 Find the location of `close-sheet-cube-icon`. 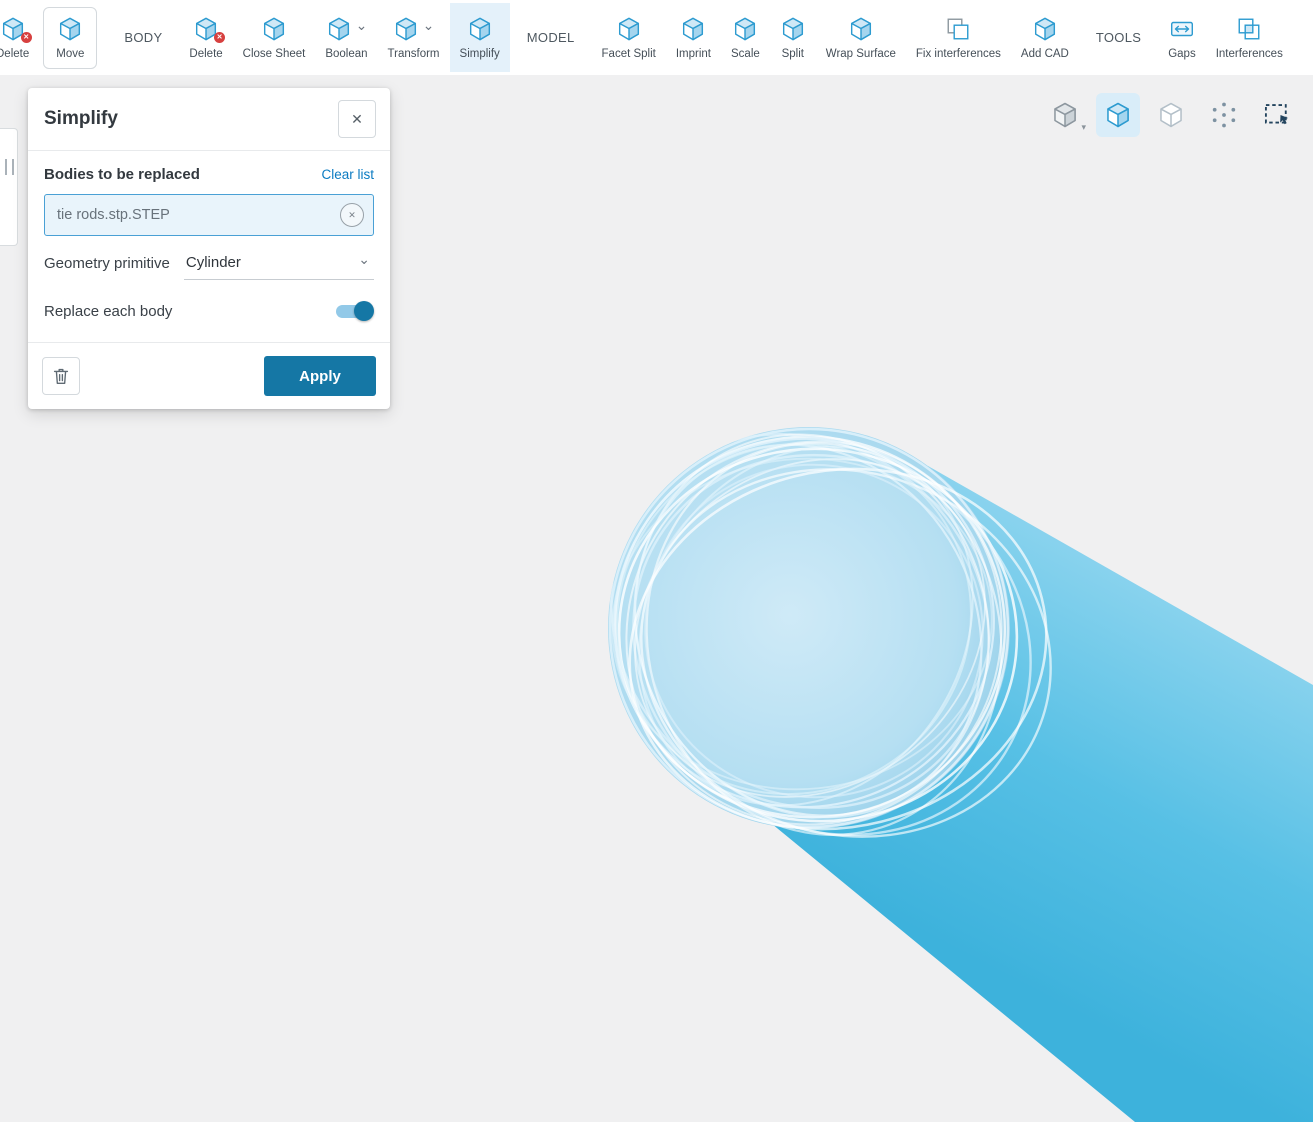

close-sheet-cube-icon is located at coordinates (274, 29).